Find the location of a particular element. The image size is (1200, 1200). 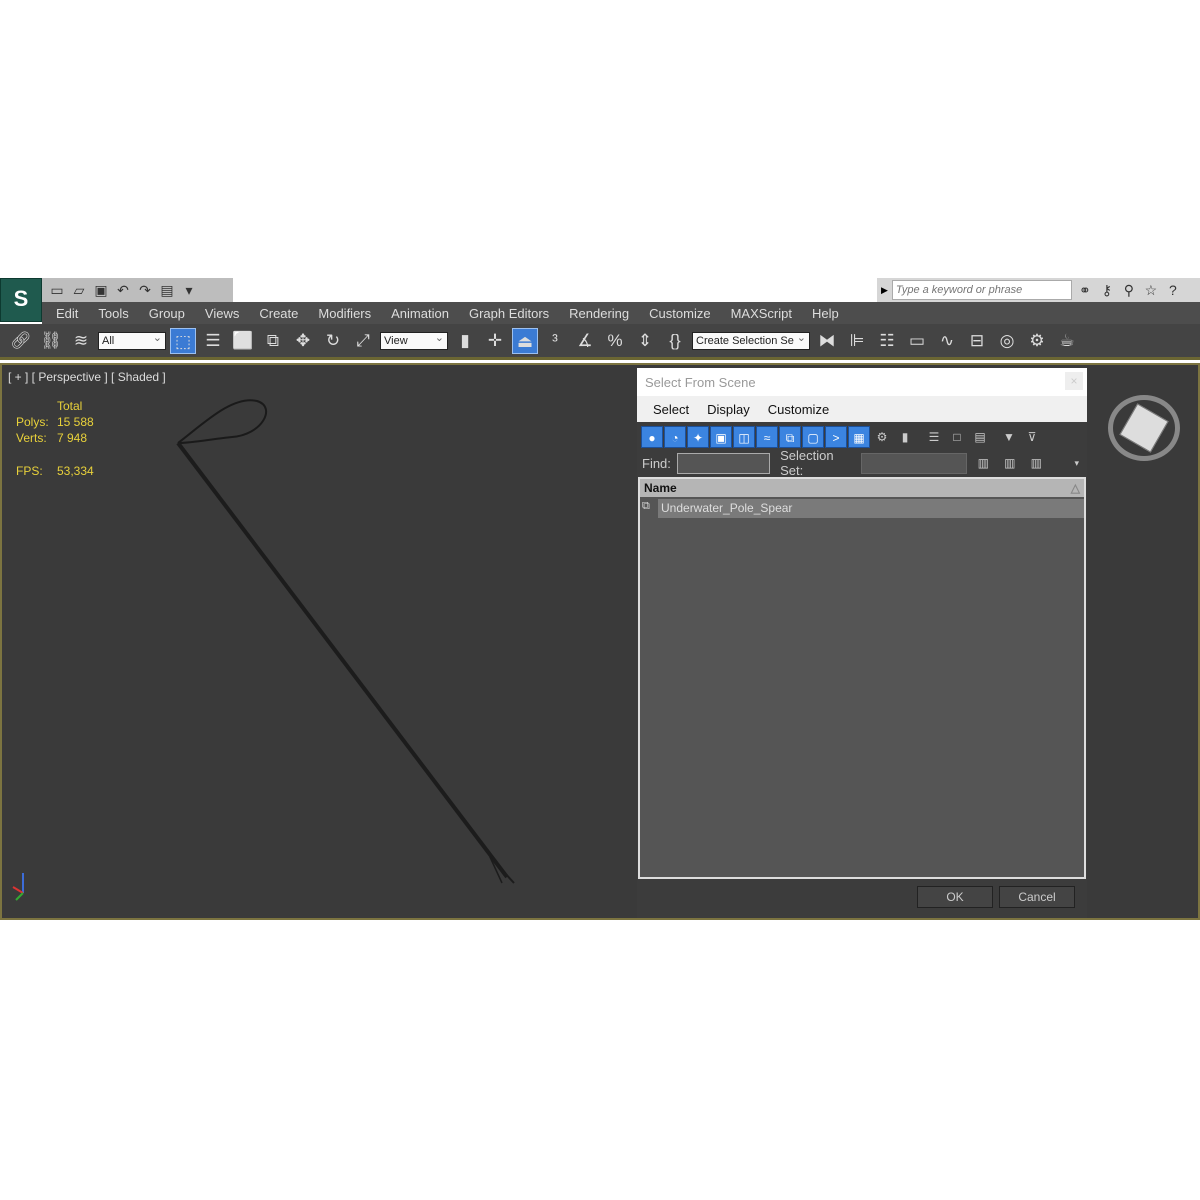

scale-icon: ⤢ is located at coordinates (363, 341).